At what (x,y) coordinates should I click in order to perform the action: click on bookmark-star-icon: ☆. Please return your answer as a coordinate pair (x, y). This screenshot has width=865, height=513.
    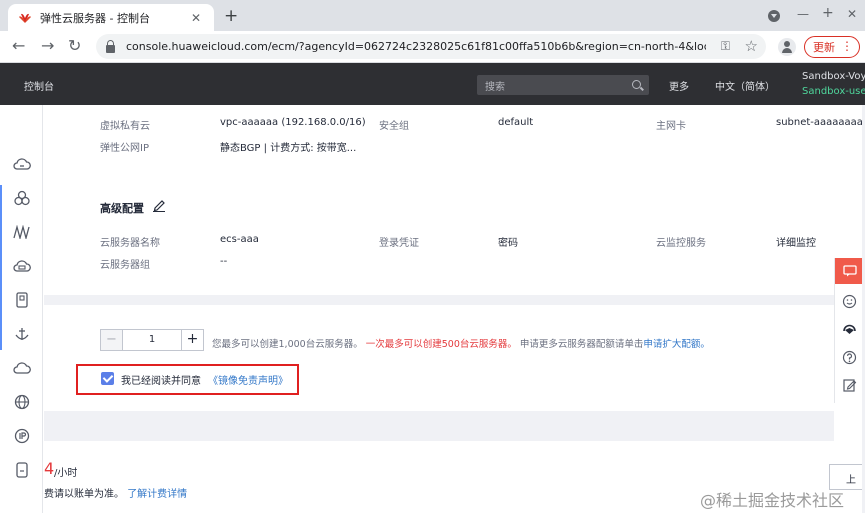
    Looking at the image, I should click on (751, 46).